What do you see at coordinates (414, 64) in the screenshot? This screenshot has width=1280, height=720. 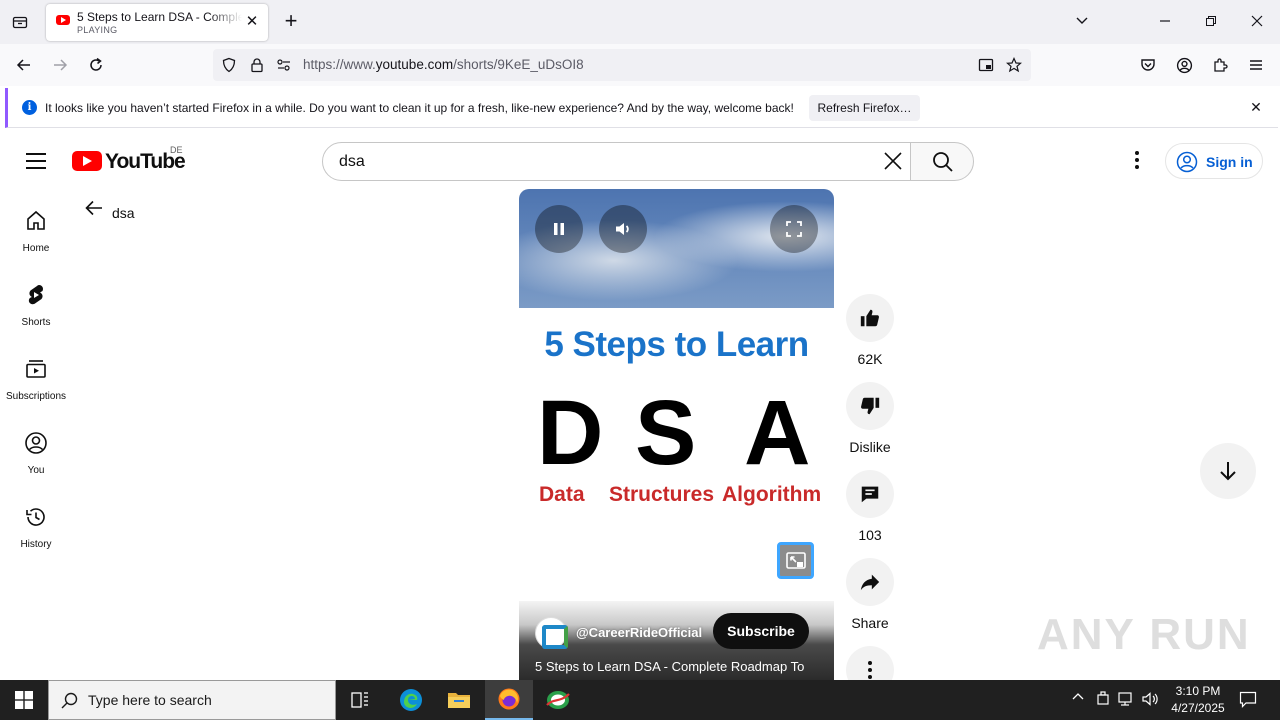 I see `url-domain: youtube.com` at bounding box center [414, 64].